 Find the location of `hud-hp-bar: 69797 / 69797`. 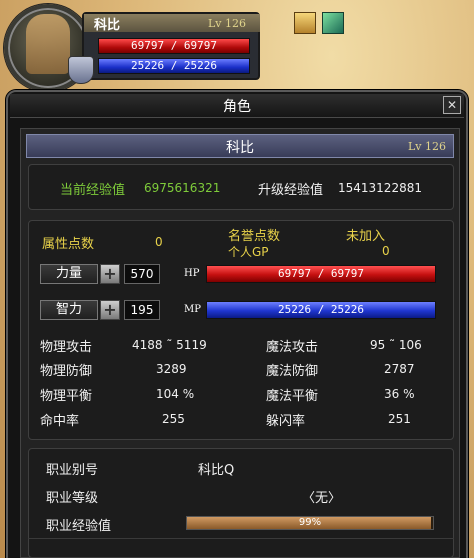

hud-hp-bar: 69797 / 69797 is located at coordinates (174, 46).